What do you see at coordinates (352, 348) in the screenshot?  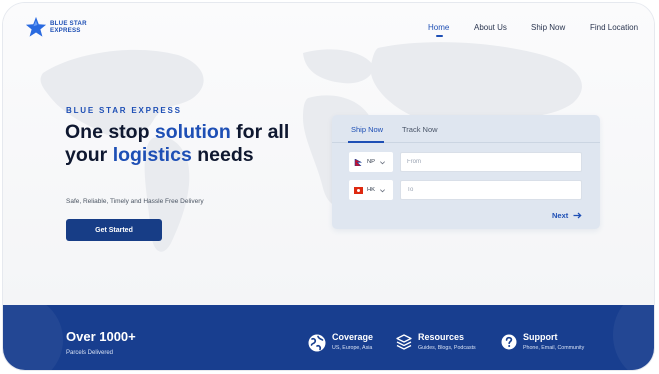 I see `feature-subtitle: US, Europe, Asia` at bounding box center [352, 348].